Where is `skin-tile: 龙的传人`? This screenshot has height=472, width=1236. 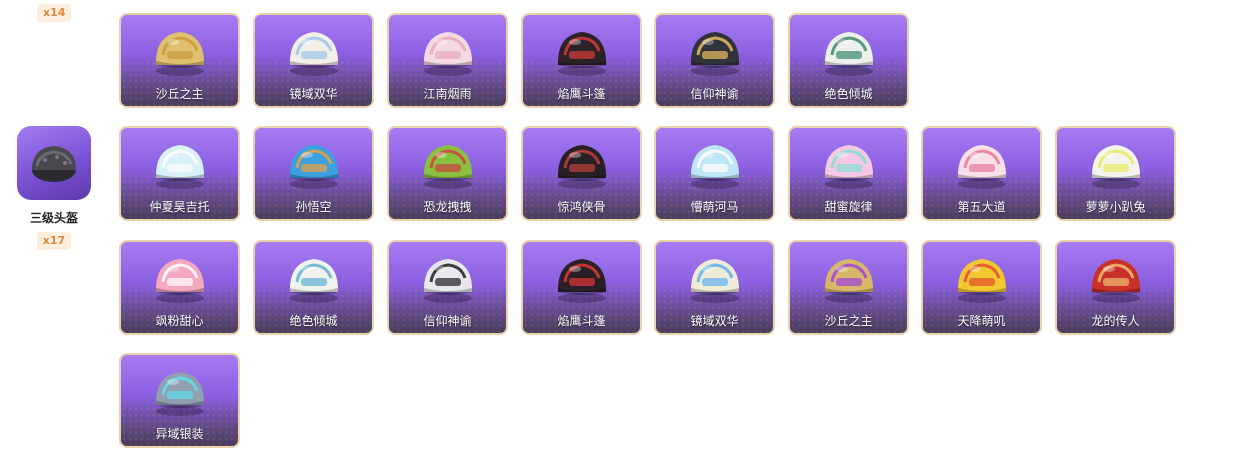 skin-tile: 龙的传人 is located at coordinates (1115, 287).